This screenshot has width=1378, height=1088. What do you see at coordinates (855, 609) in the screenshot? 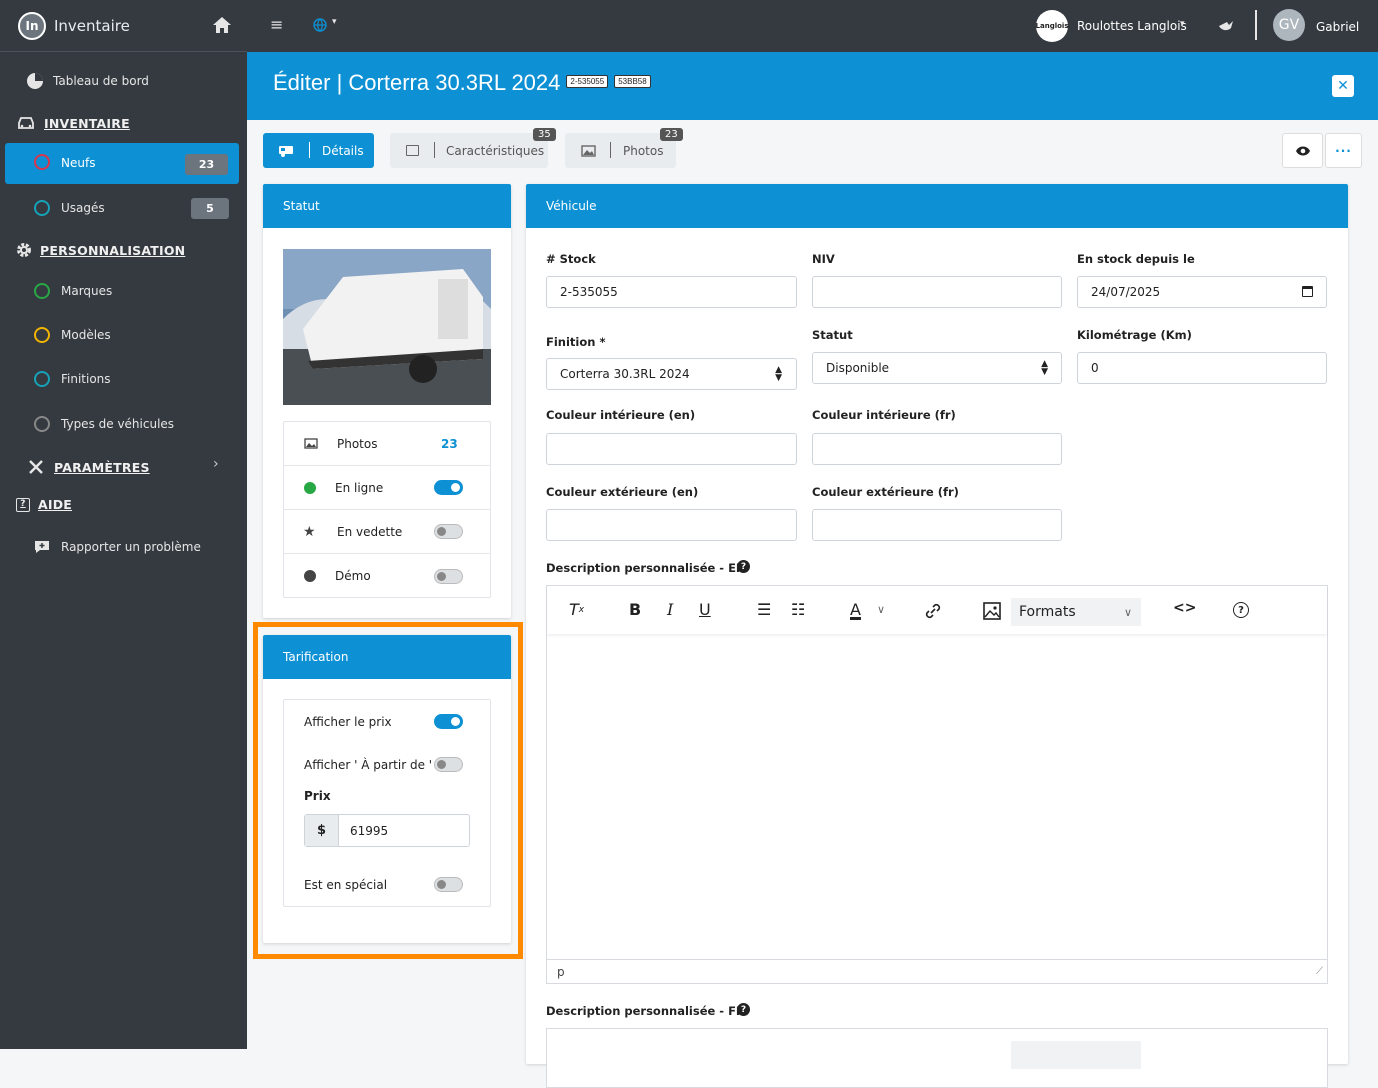
I see `text-color-icon: A` at bounding box center [855, 609].